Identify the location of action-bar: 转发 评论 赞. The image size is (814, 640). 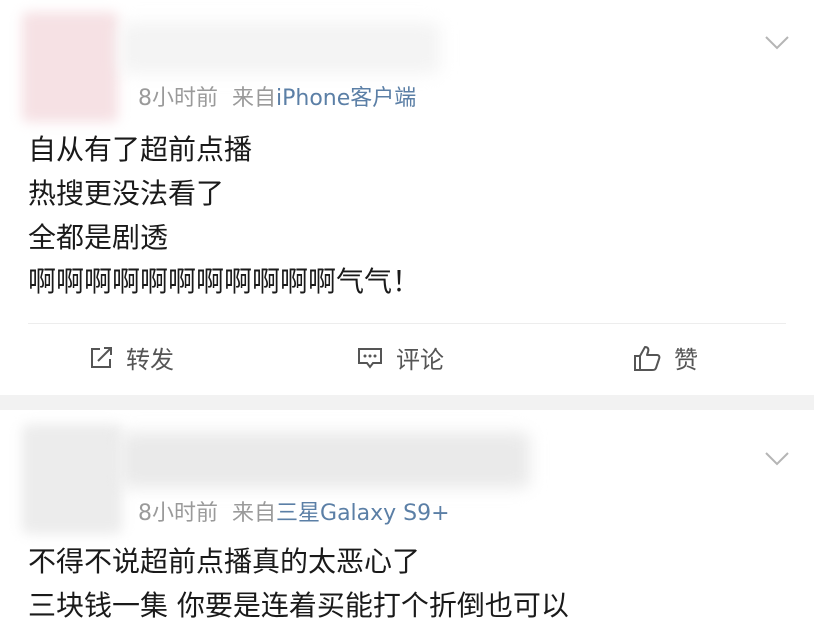
(407, 358).